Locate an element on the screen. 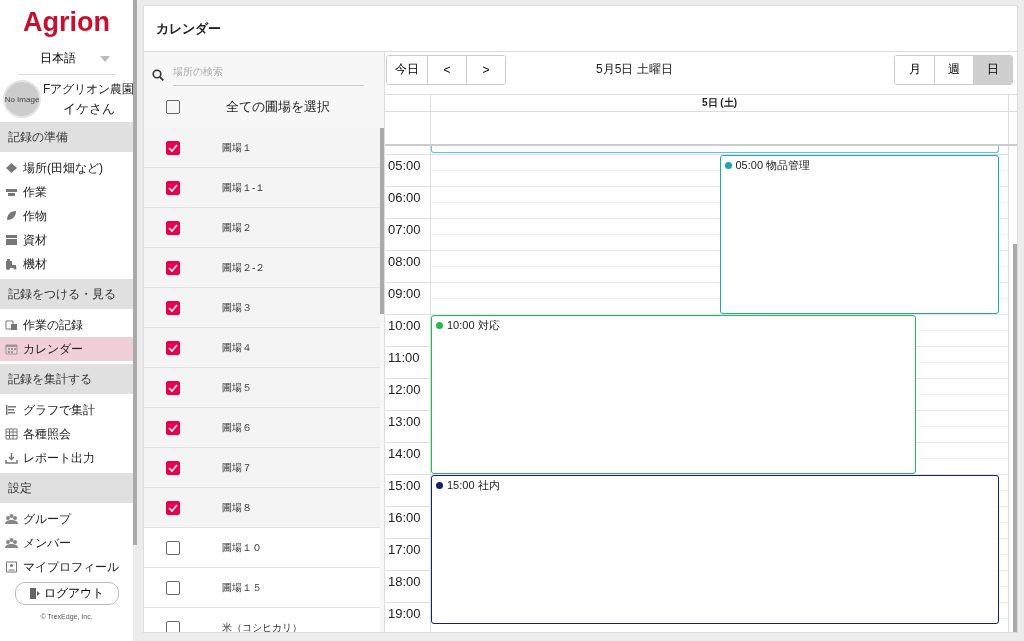 This screenshot has height=641, width=1024. field-row: 米（コシヒカリ） is located at coordinates (262, 620).